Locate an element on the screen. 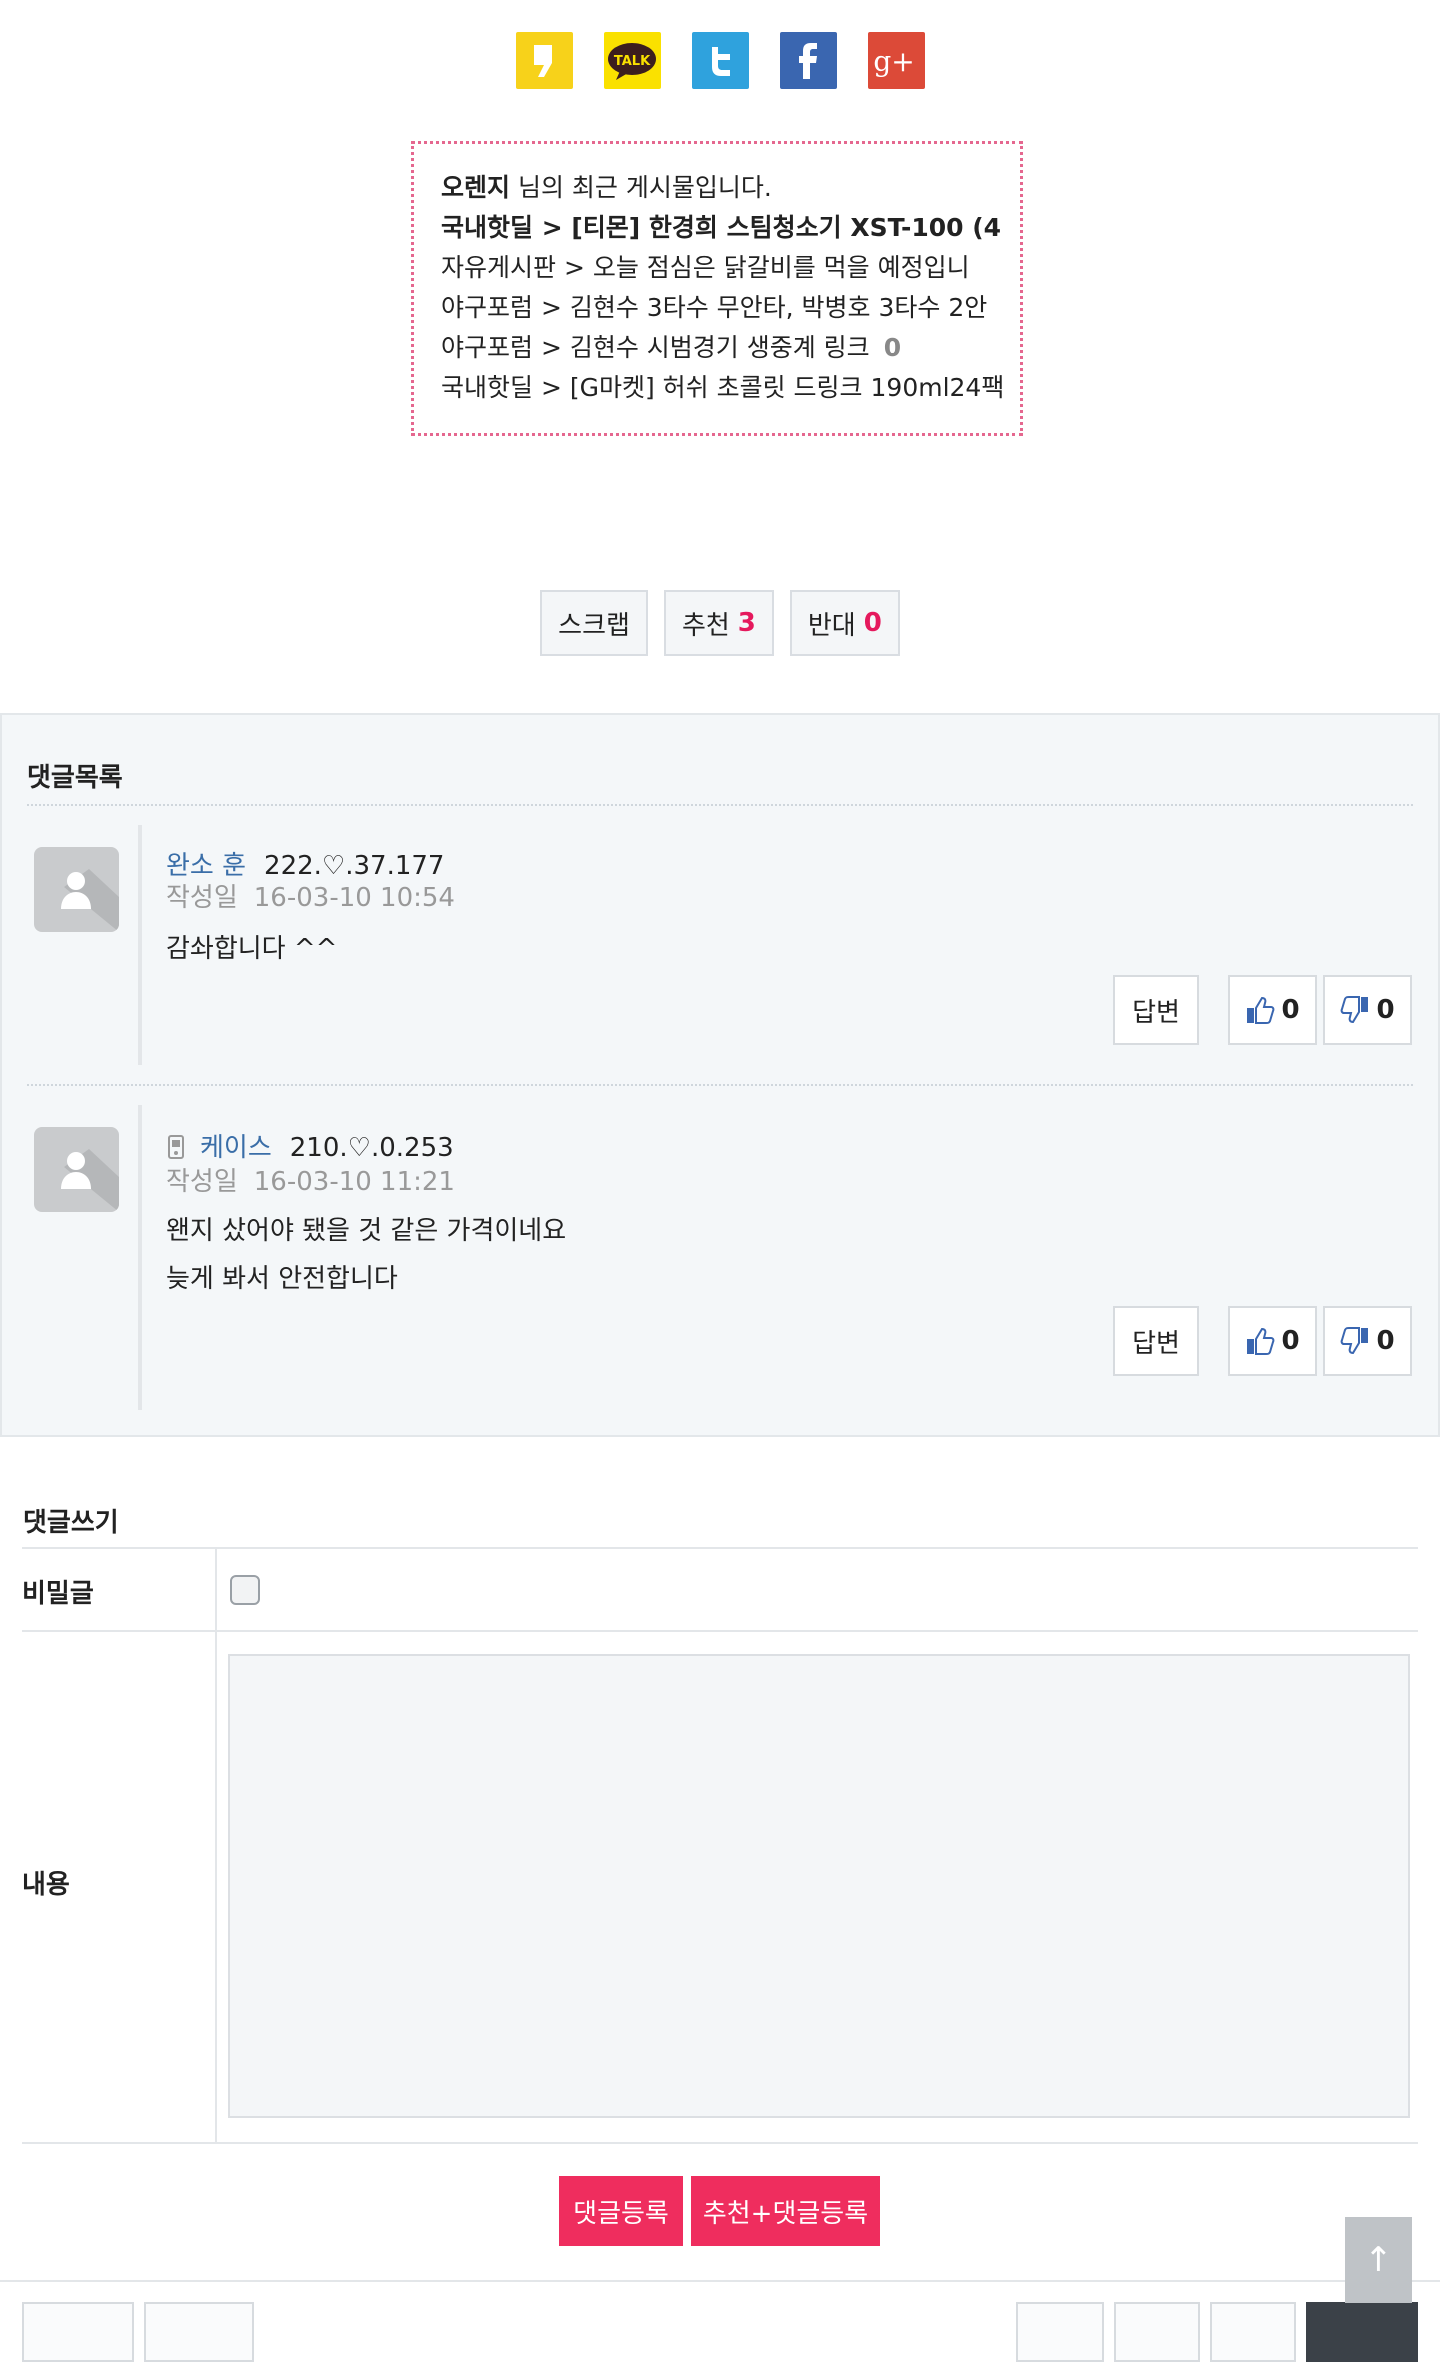 Image resolution: width=1440 pixels, height=2362 pixels. comment-line: 감솨합니다 ^^ is located at coordinates (252, 949).